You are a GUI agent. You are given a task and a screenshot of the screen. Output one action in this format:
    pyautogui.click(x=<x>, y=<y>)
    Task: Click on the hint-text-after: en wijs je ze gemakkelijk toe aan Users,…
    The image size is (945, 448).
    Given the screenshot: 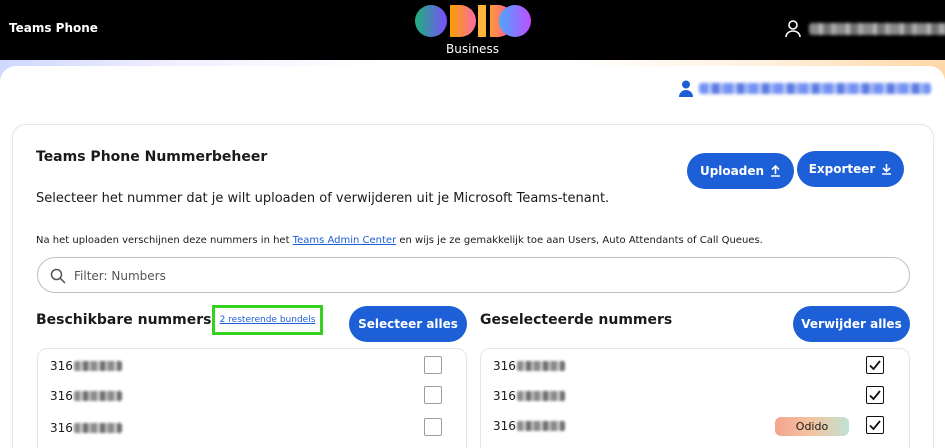 What is the action you would take?
    pyautogui.click(x=579, y=240)
    